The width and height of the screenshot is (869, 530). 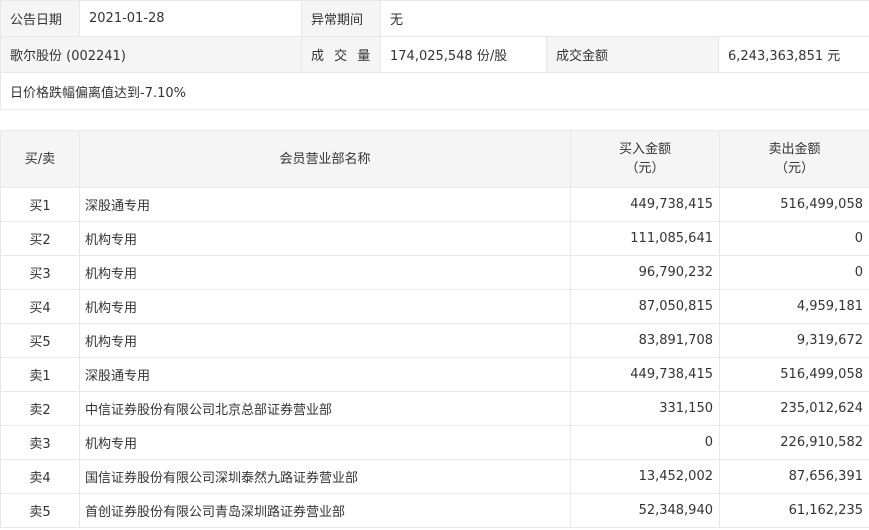 I want to click on buy-amount-cell: 331,150, so click(x=645, y=408).